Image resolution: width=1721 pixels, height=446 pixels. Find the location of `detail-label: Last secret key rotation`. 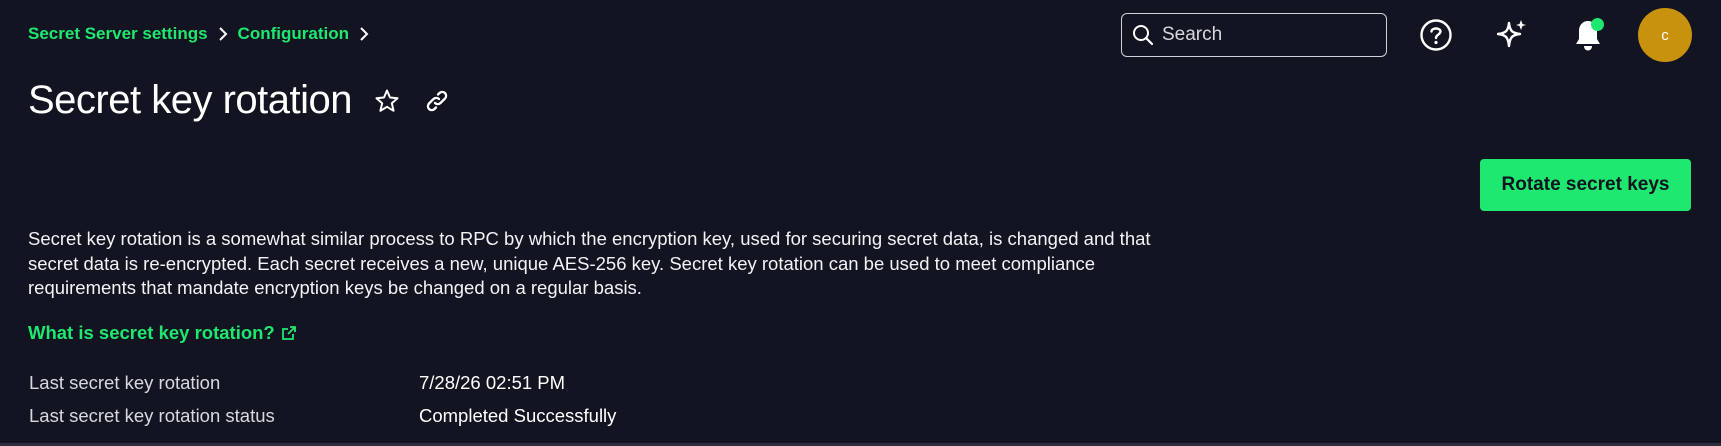

detail-label: Last secret key rotation is located at coordinates (125, 382).